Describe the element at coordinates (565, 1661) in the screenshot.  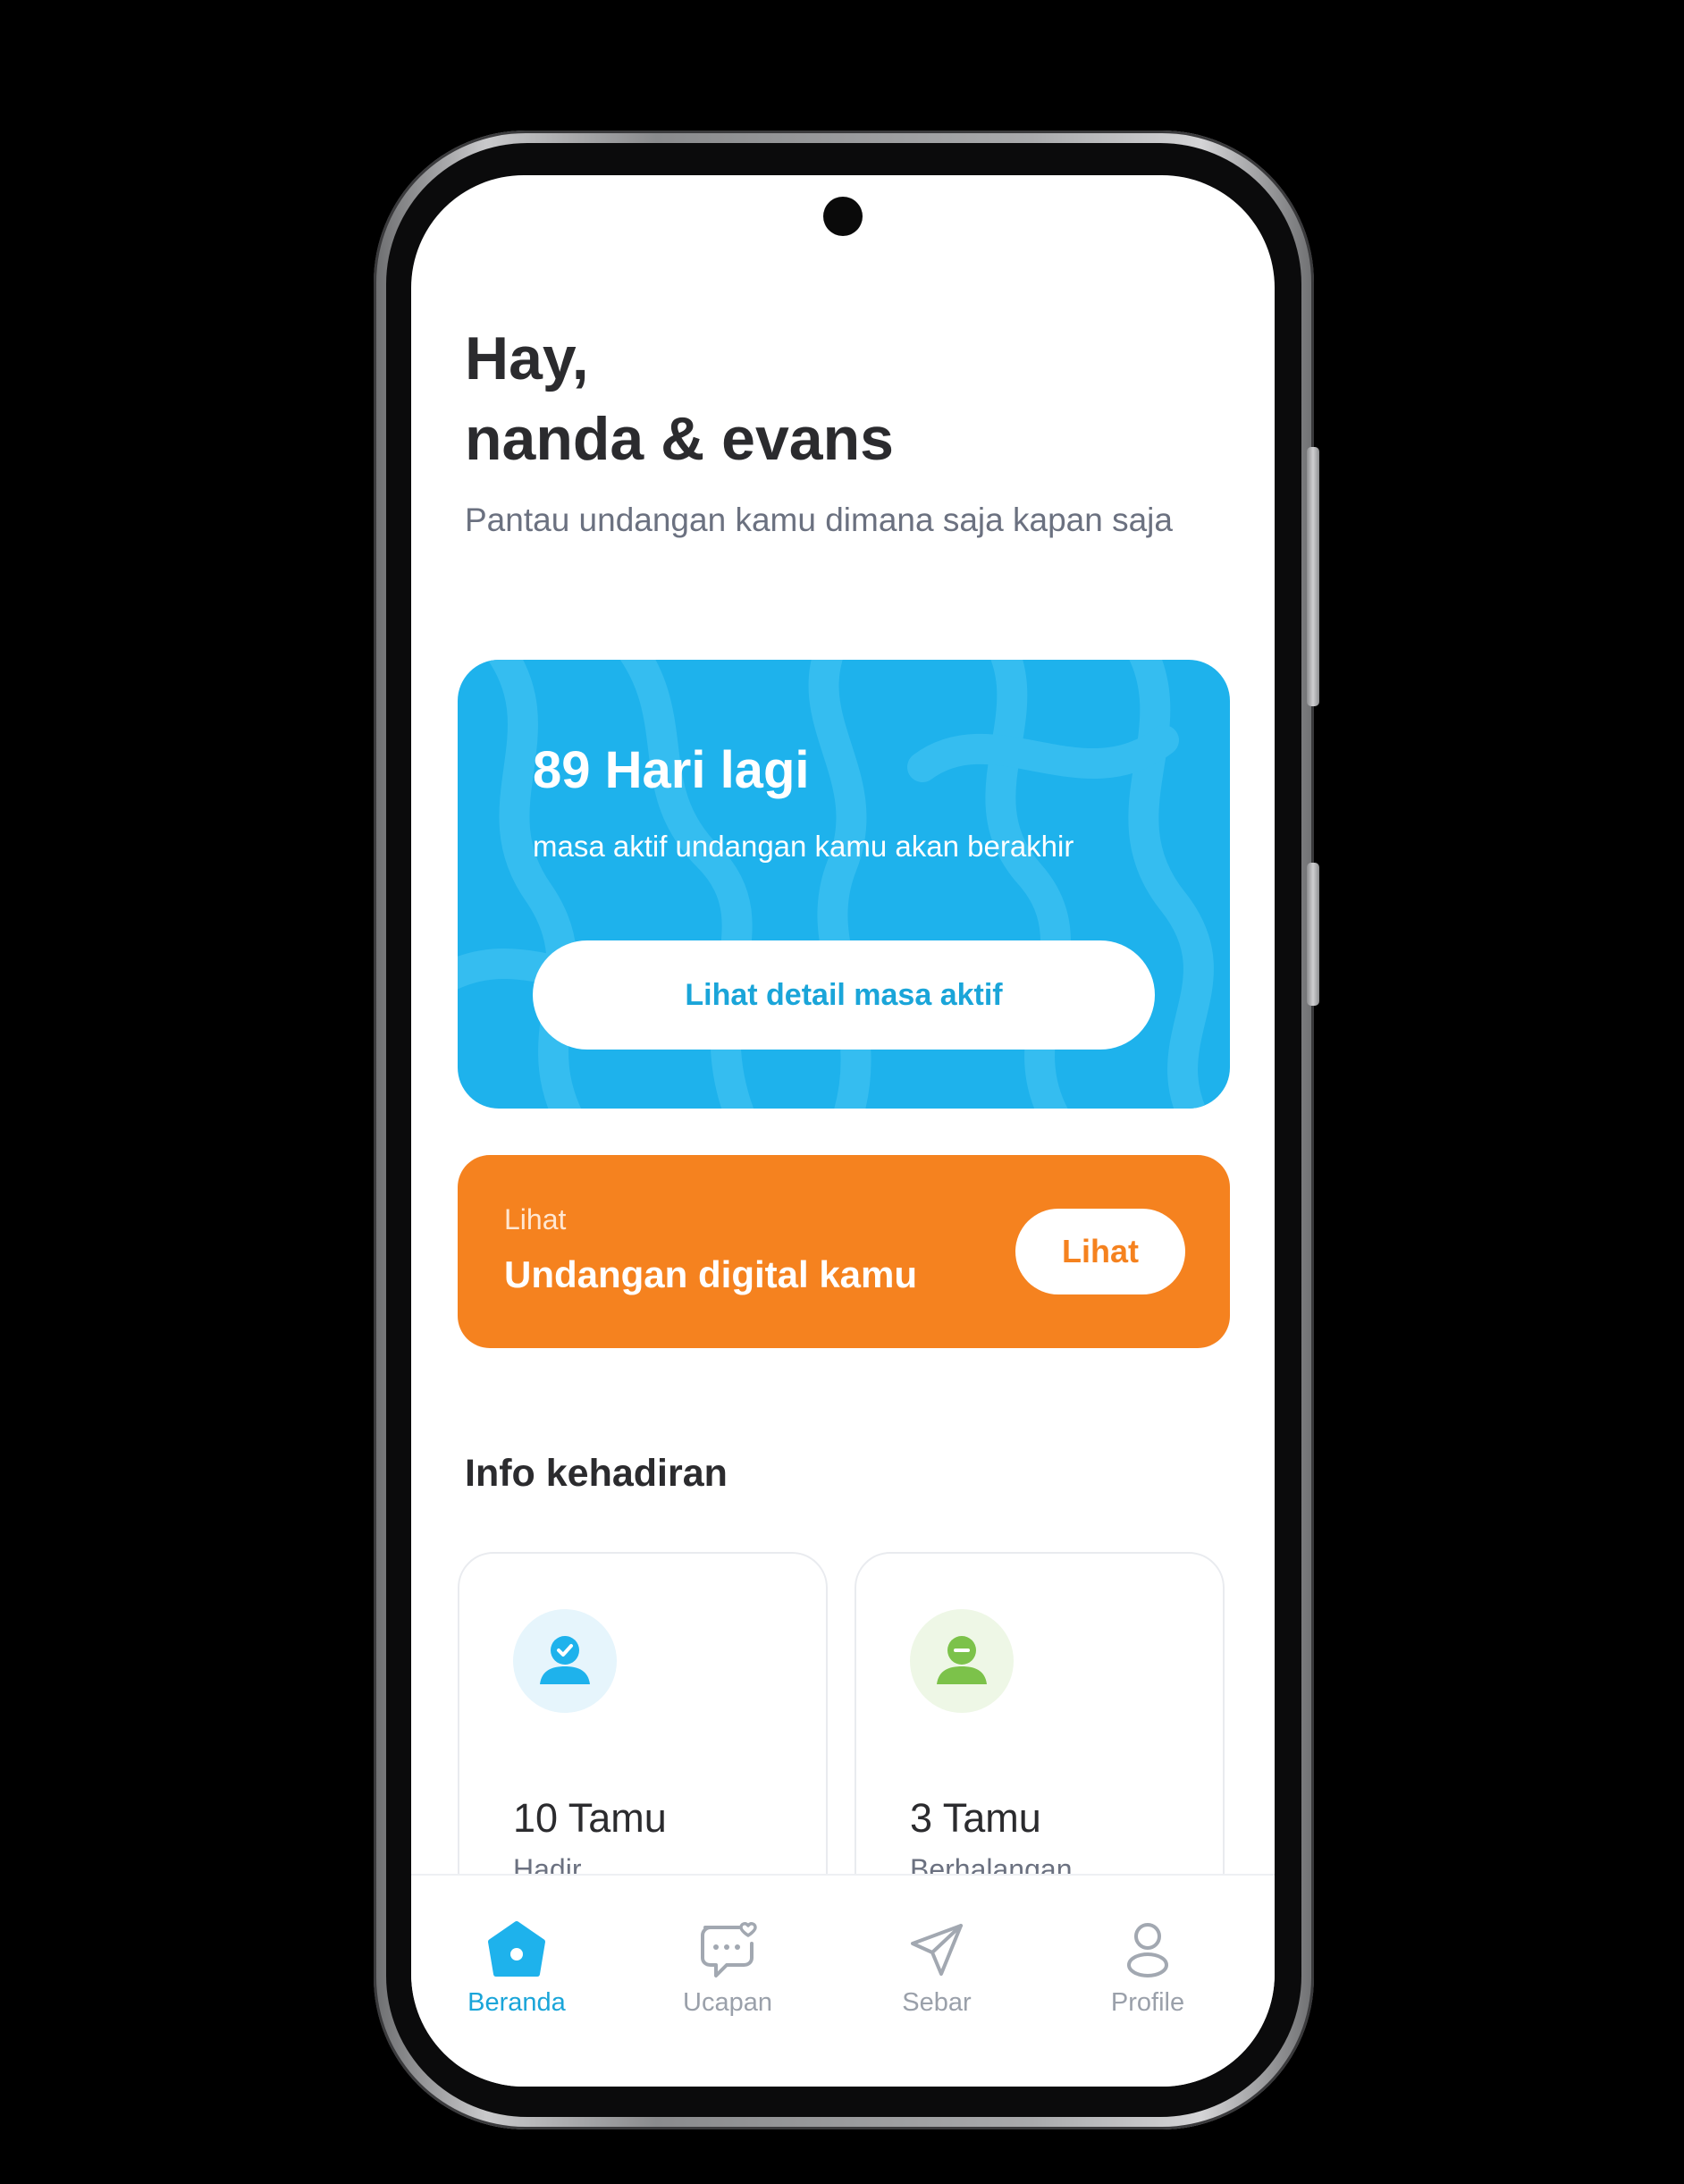
I see `user-check-icon` at that location.